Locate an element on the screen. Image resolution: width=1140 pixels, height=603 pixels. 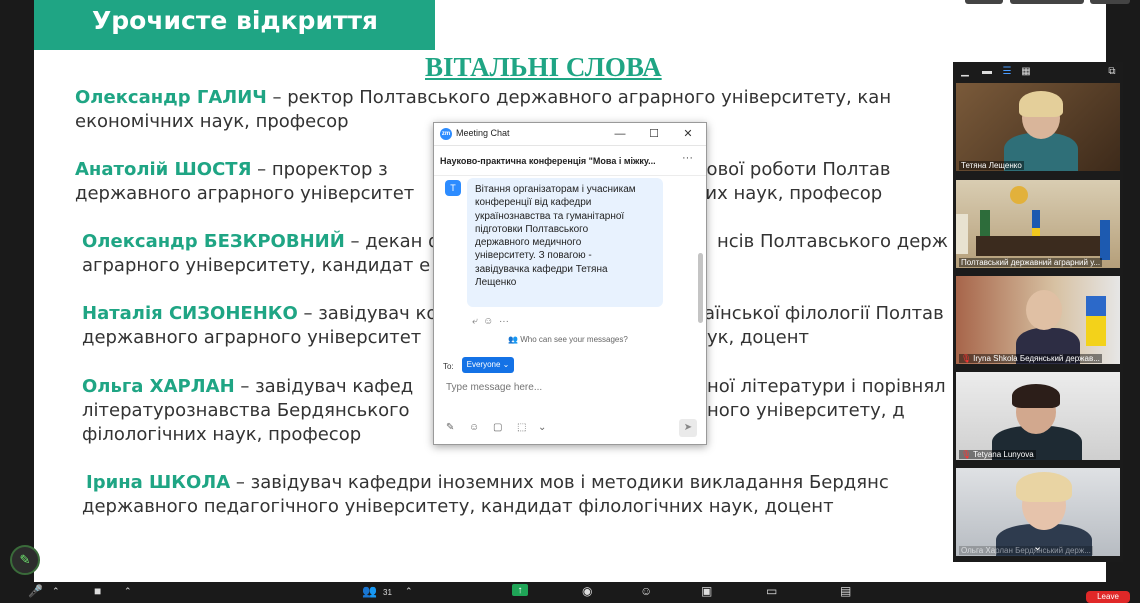
video-tile: 🎙 Tetyana Lunyova is located at coordinates (1038, 416).